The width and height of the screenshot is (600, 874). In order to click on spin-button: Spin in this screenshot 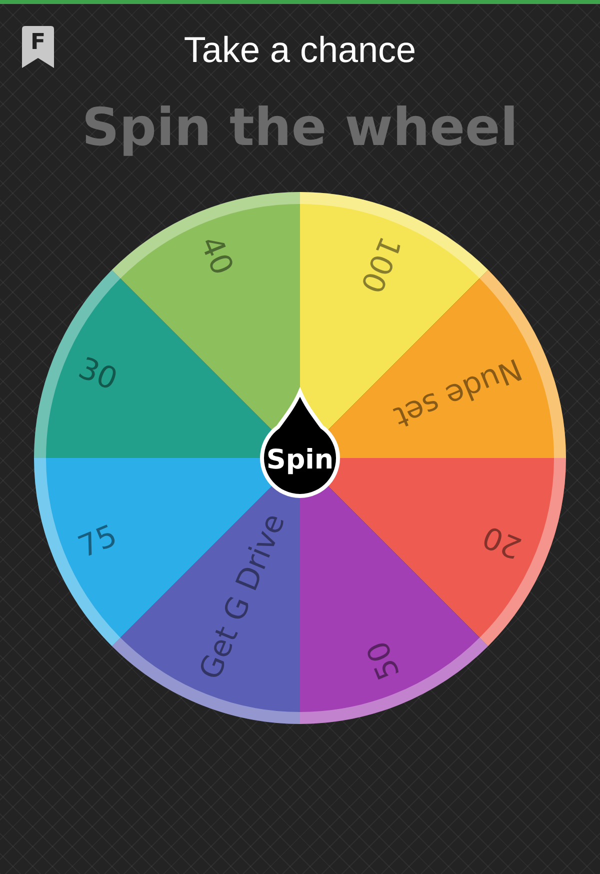, I will do `click(300, 444)`.